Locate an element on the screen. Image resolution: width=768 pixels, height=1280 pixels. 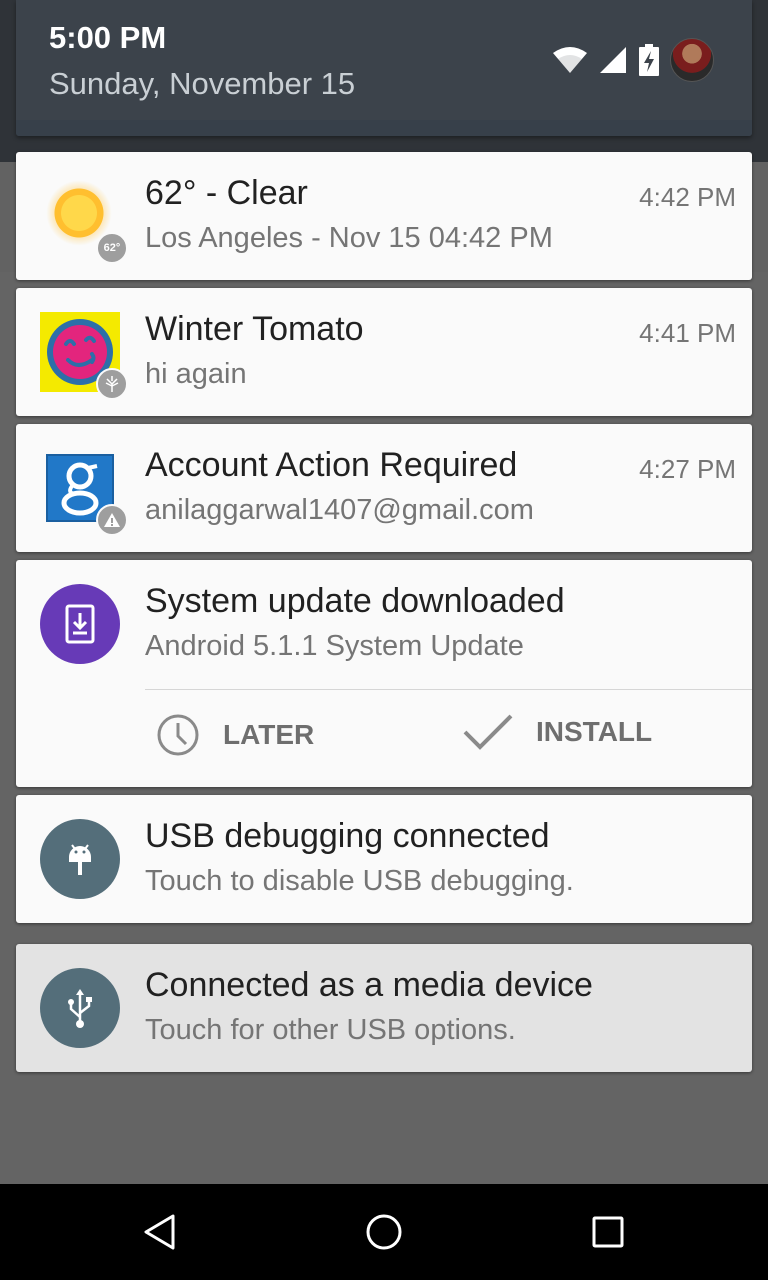
check-icon is located at coordinates (488, 732).